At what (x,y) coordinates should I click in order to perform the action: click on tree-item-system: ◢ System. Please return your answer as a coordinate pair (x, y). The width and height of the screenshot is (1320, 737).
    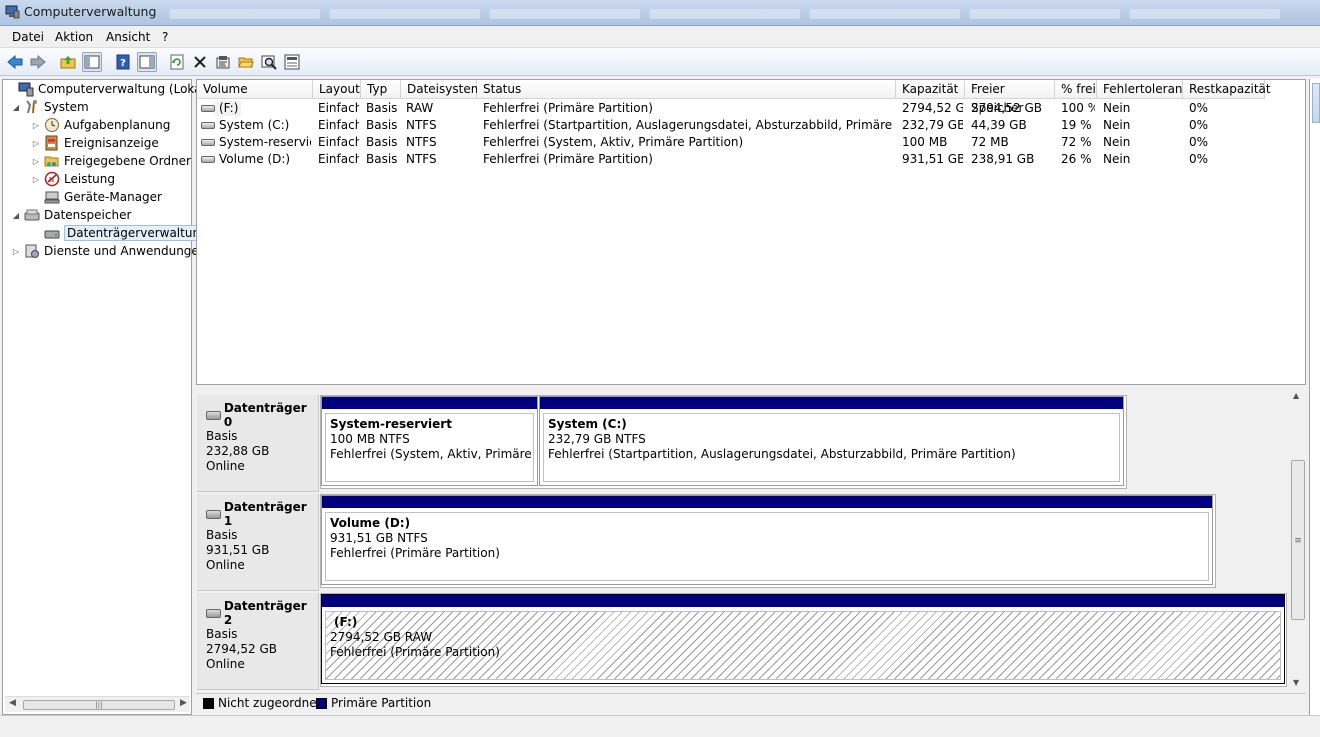
    Looking at the image, I should click on (50, 107).